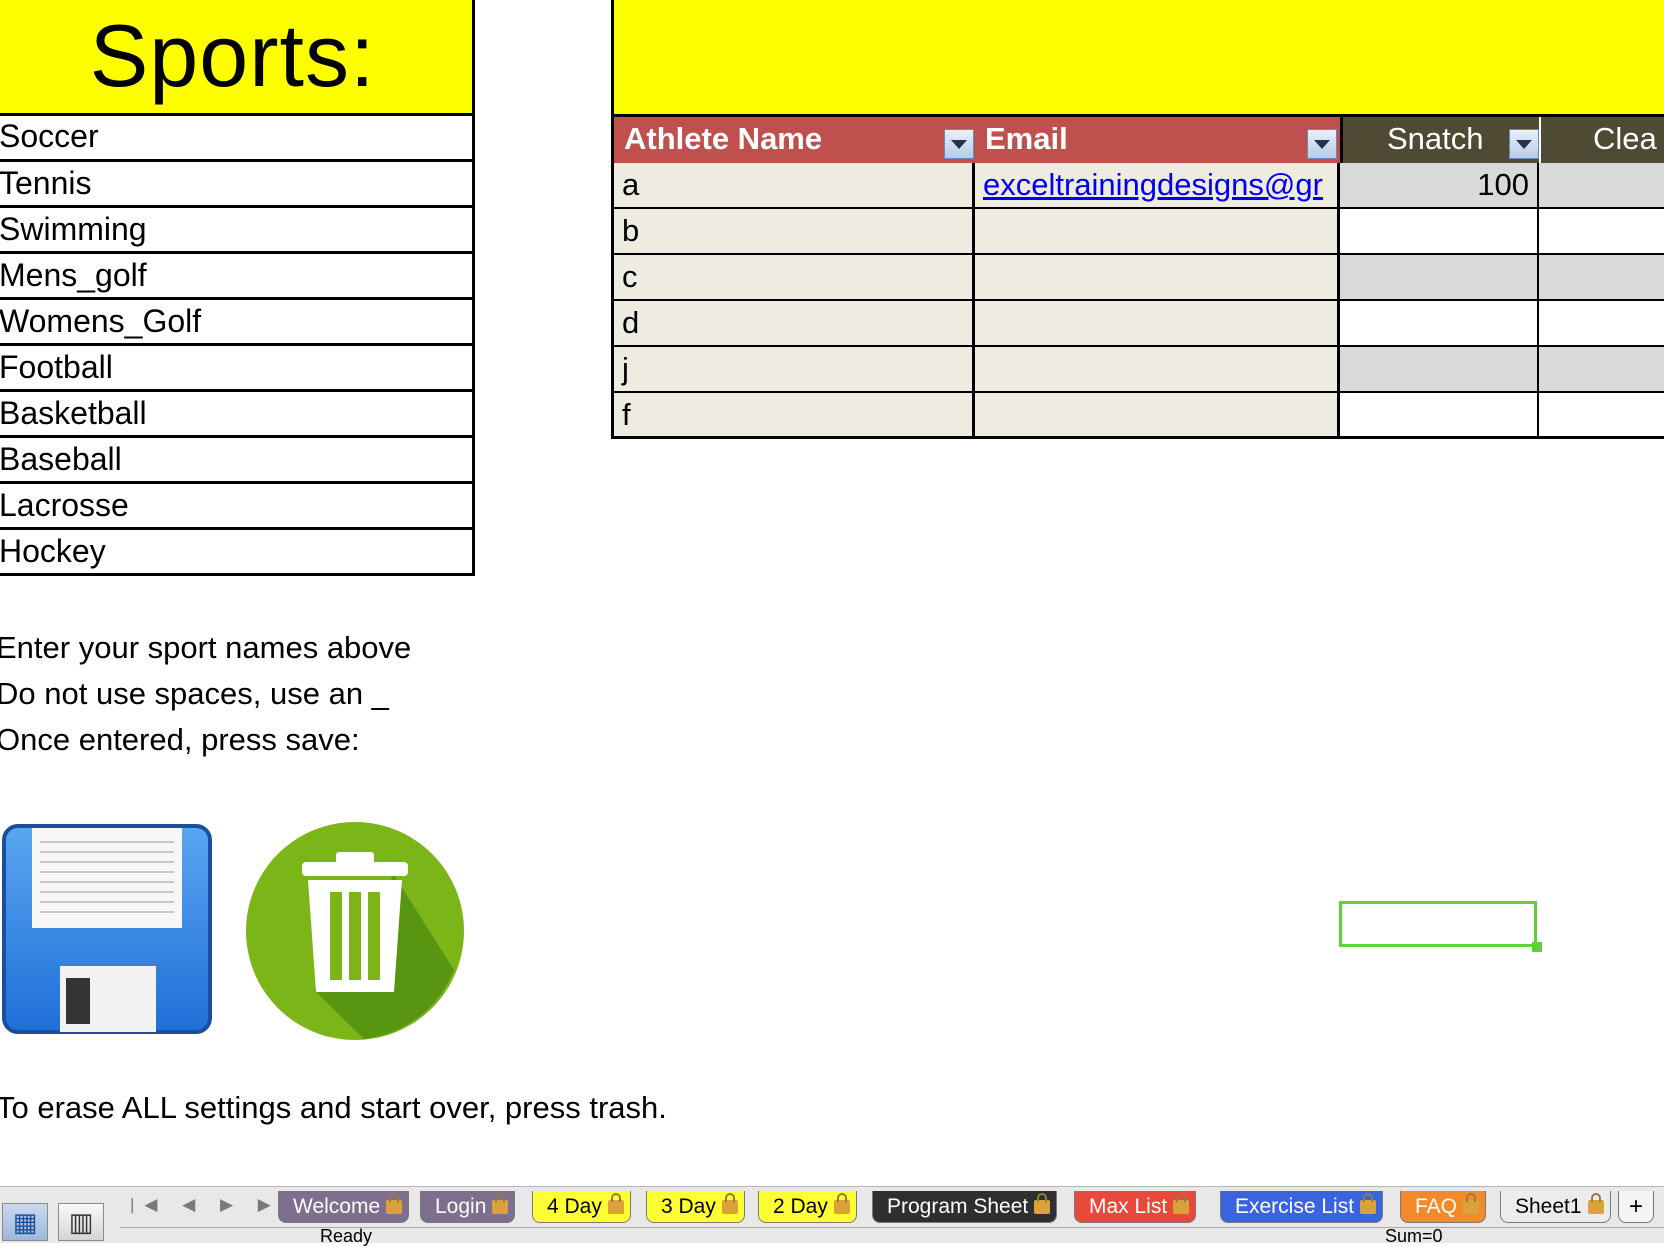 The image size is (1664, 1247). Describe the element at coordinates (1128, 1206) in the screenshot. I see `tab-label: Max List` at that location.